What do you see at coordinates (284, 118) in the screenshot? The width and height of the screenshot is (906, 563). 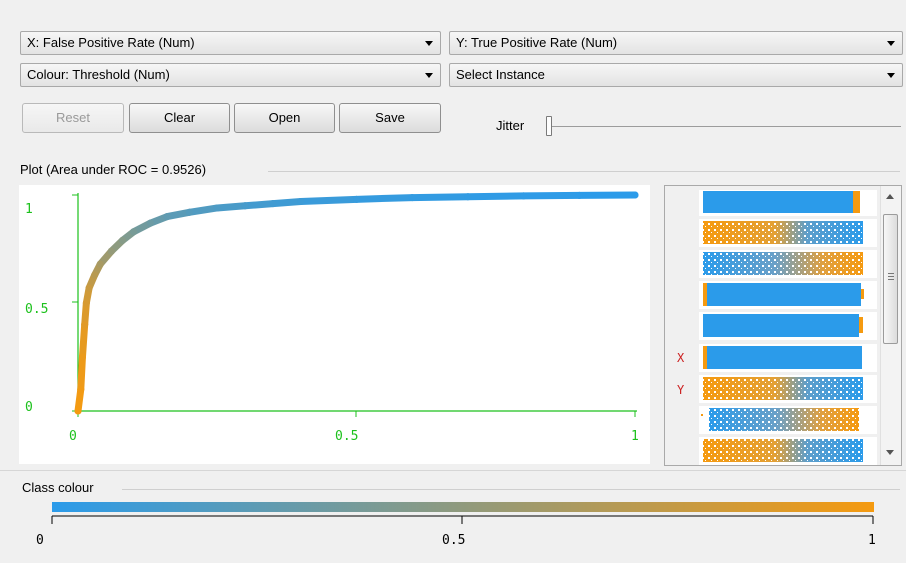 I see `open-button: Open` at bounding box center [284, 118].